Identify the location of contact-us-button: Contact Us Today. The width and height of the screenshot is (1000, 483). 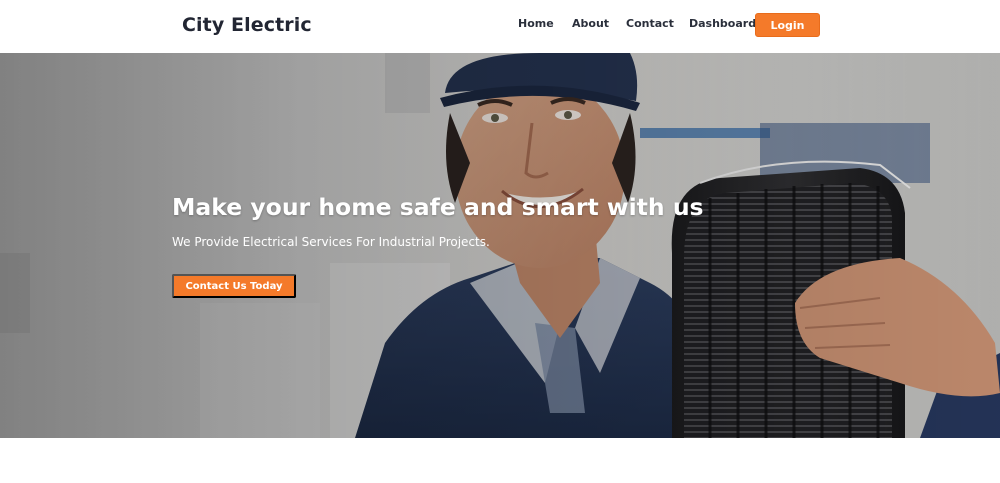
(234, 286).